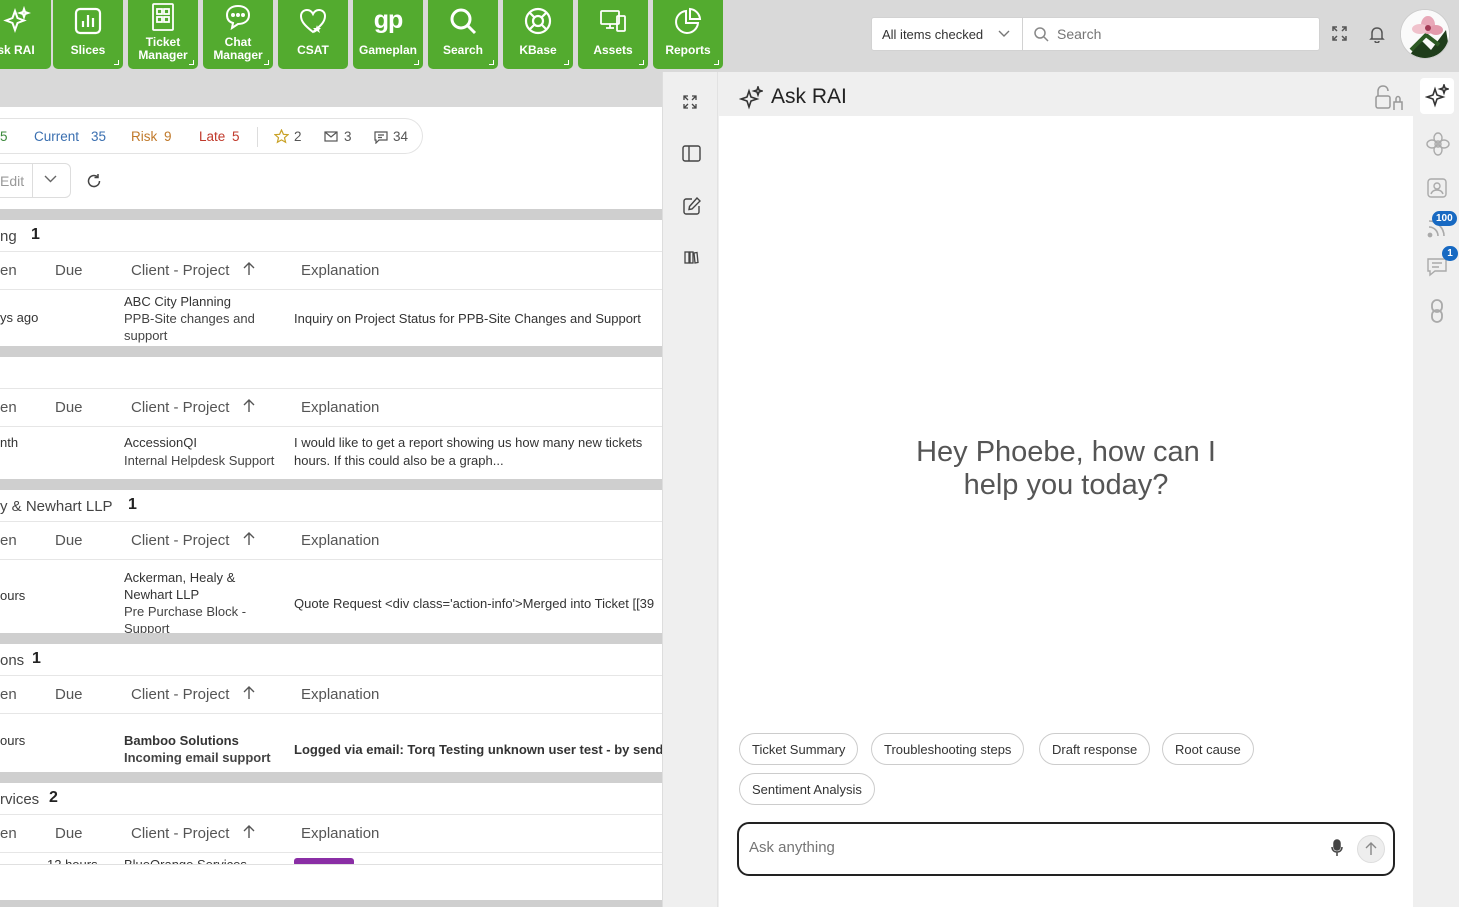 The height and width of the screenshot is (907, 1459). What do you see at coordinates (691, 153) in the screenshot?
I see `sidebar-toggle-icon` at bounding box center [691, 153].